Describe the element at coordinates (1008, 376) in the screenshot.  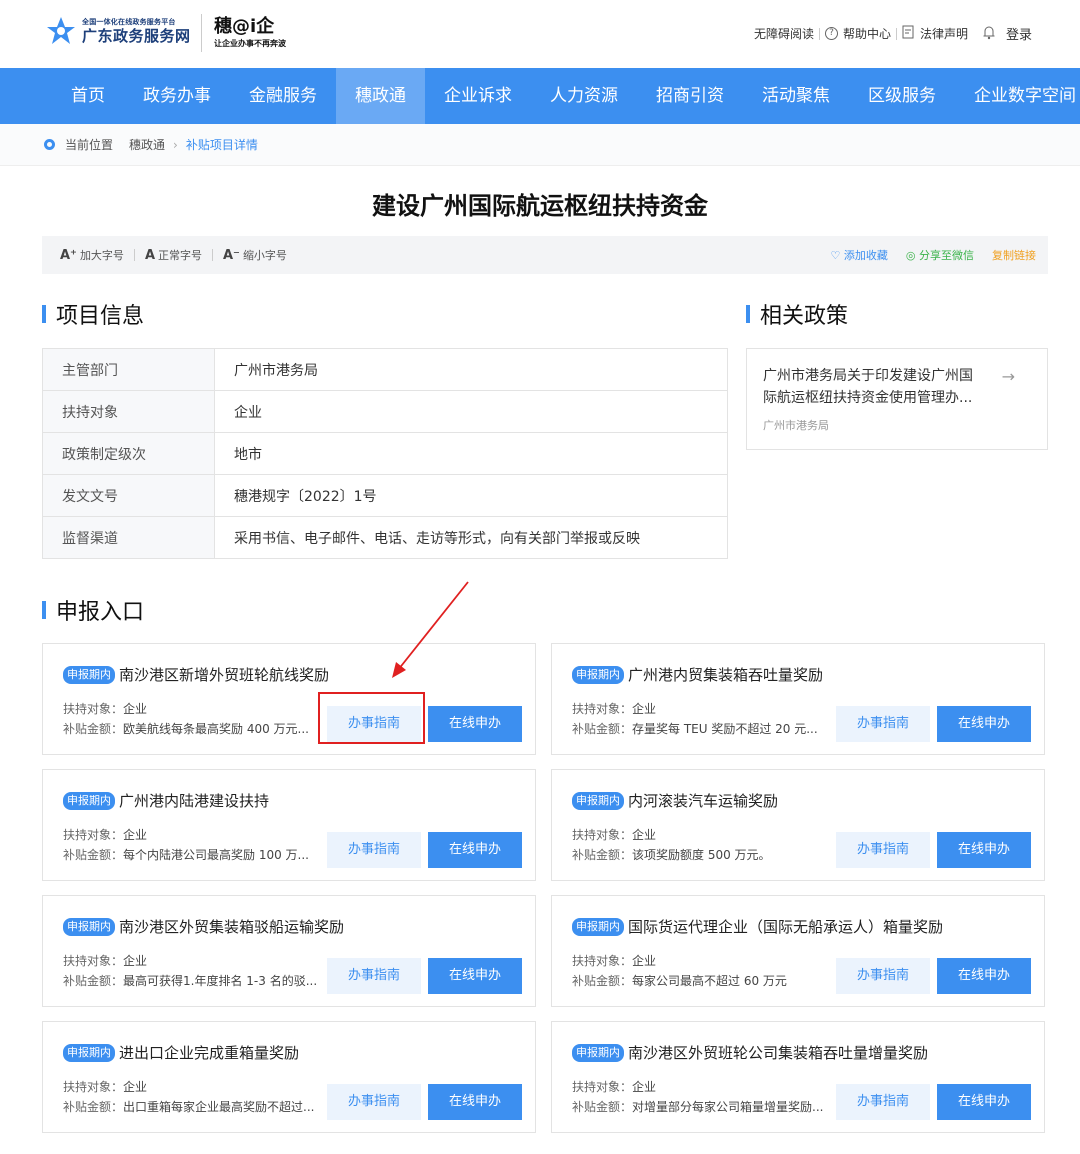
I see `arrow-right-icon: →` at that location.